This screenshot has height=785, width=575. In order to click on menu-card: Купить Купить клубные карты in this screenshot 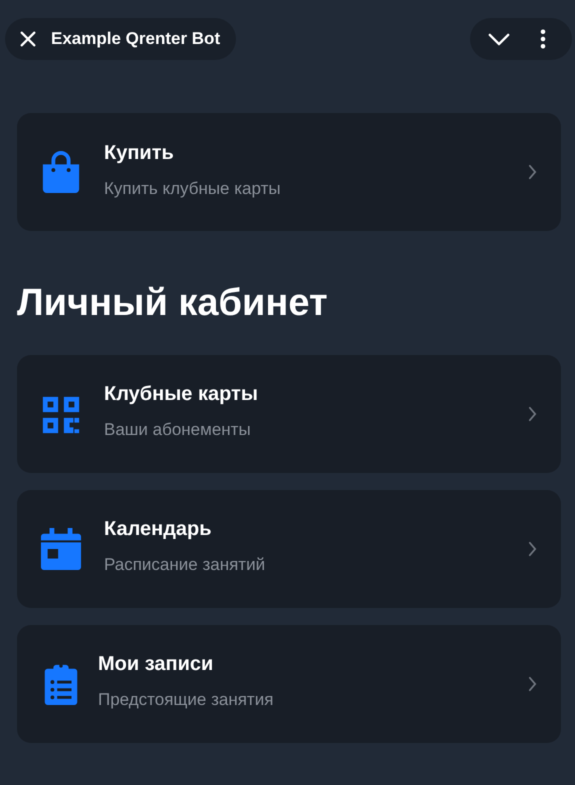, I will do `click(289, 172)`.